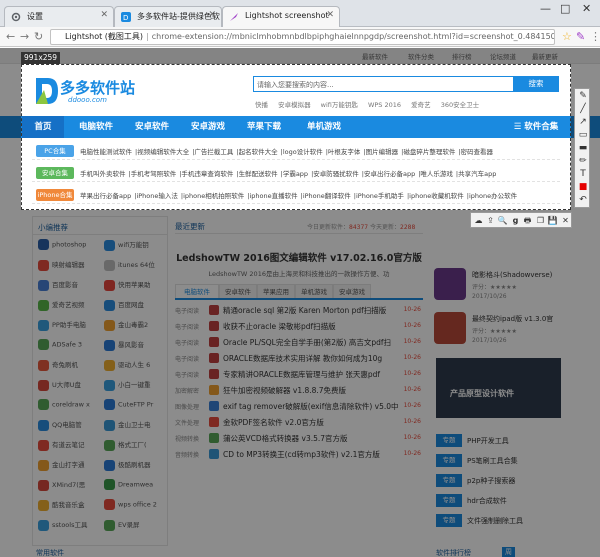  I want to click on category-link: 苹果出行必备app, so click(105, 196).